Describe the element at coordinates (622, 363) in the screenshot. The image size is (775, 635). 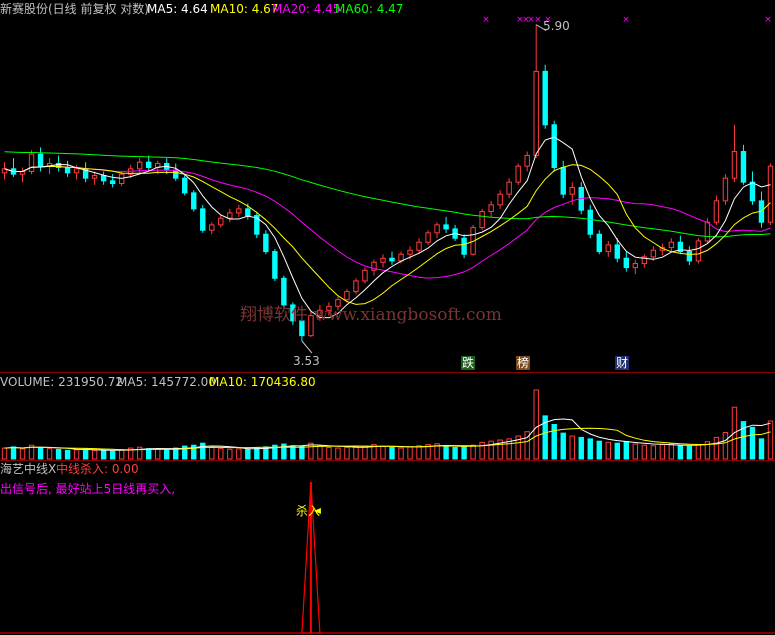
I see `badge-finance: 财` at that location.